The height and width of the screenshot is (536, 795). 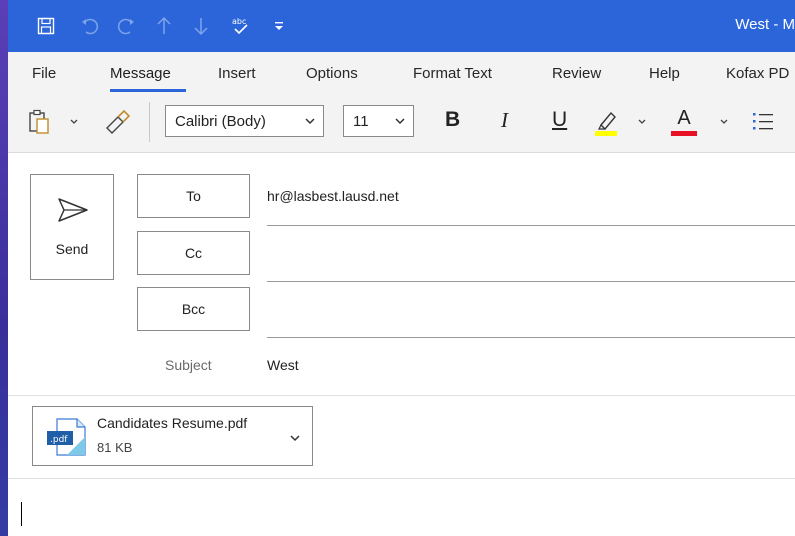 I want to click on tab-format-text: Format Text, so click(x=452, y=73).